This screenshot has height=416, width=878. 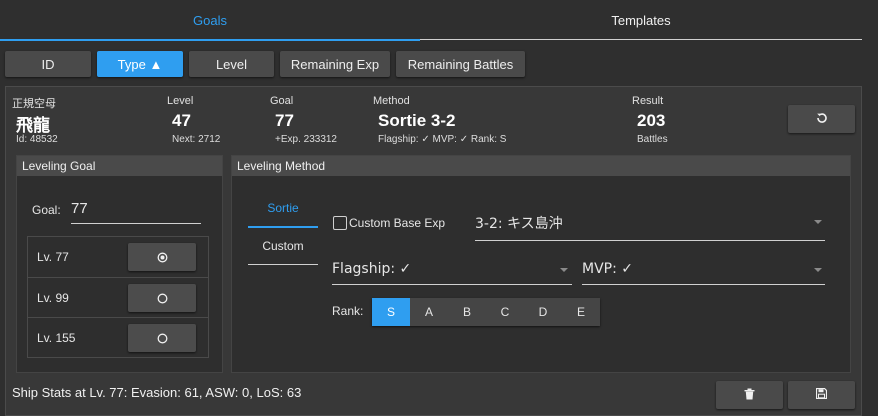 I want to click on method-tab-sortie-label: Sortie, so click(x=283, y=208).